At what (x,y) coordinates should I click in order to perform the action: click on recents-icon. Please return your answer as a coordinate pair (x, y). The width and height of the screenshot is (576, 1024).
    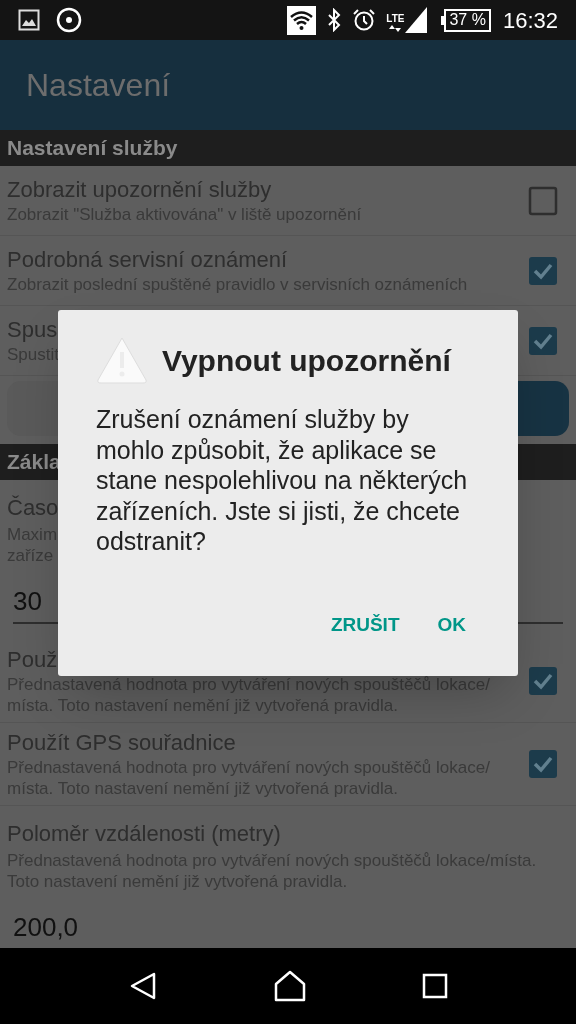
    Looking at the image, I should click on (435, 986).